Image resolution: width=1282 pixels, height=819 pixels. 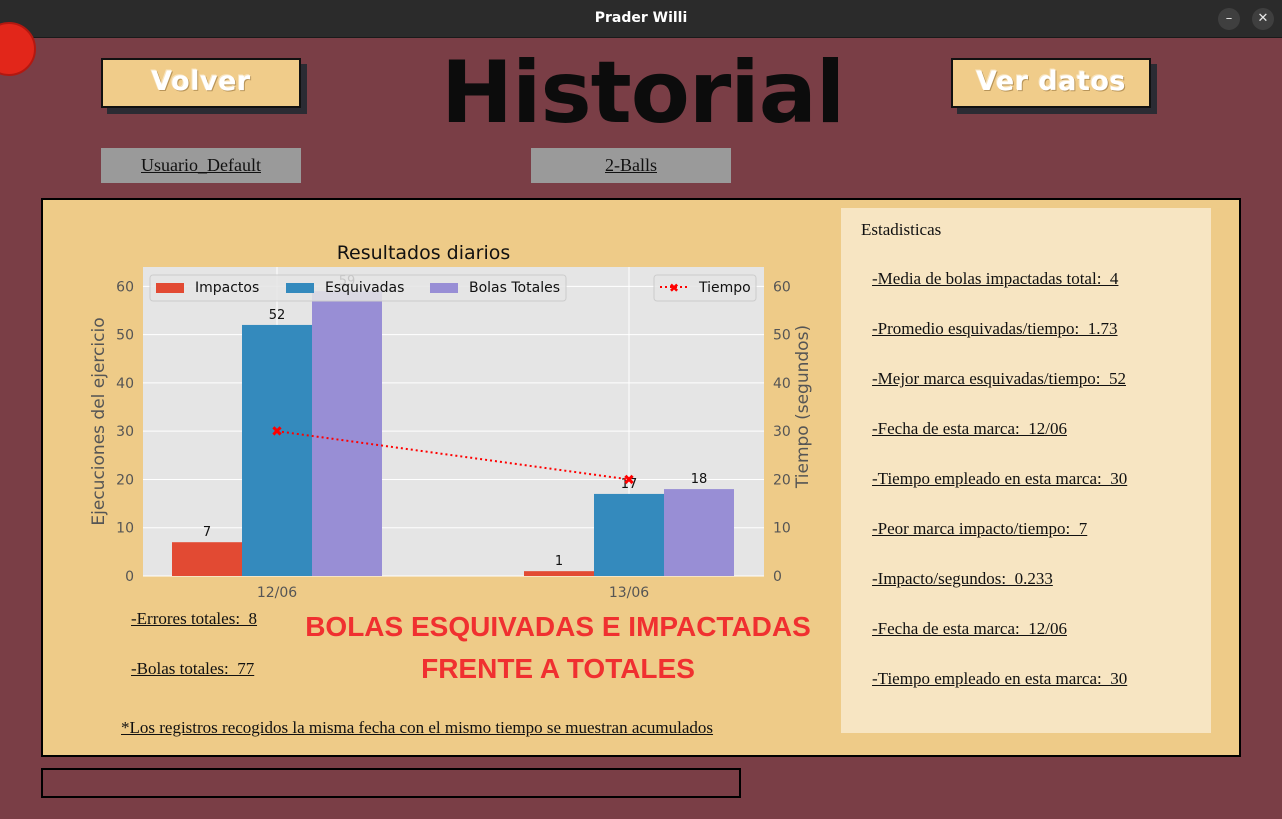 I want to click on game-selector: 2-Balls, so click(x=631, y=165).